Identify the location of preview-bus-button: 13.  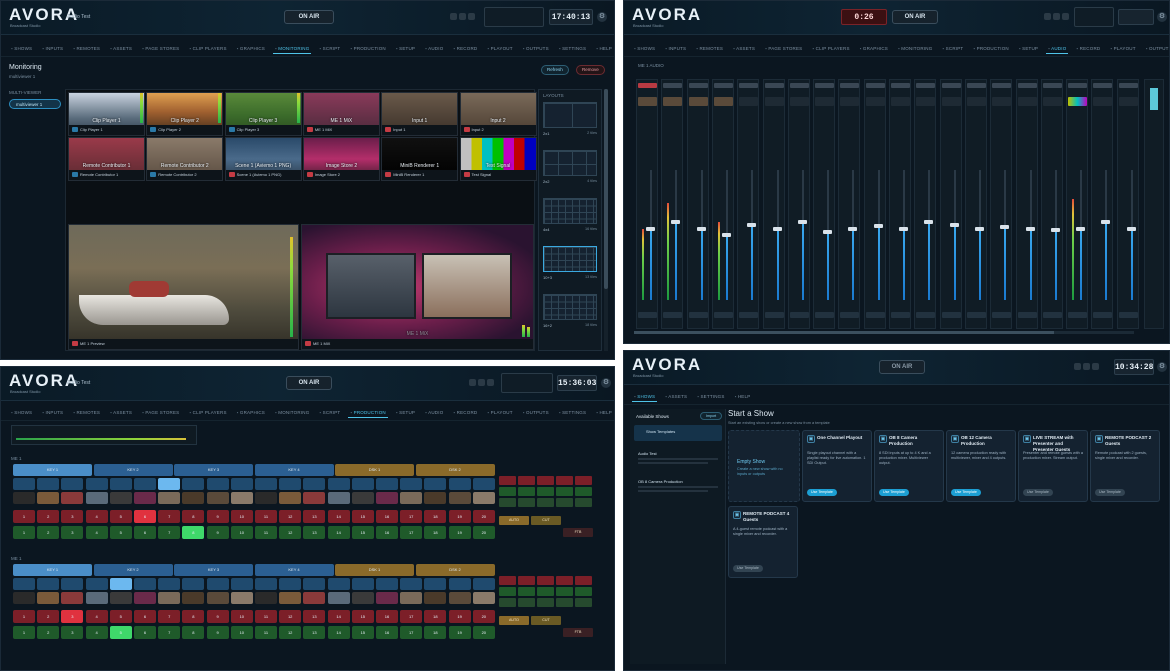
(314, 632).